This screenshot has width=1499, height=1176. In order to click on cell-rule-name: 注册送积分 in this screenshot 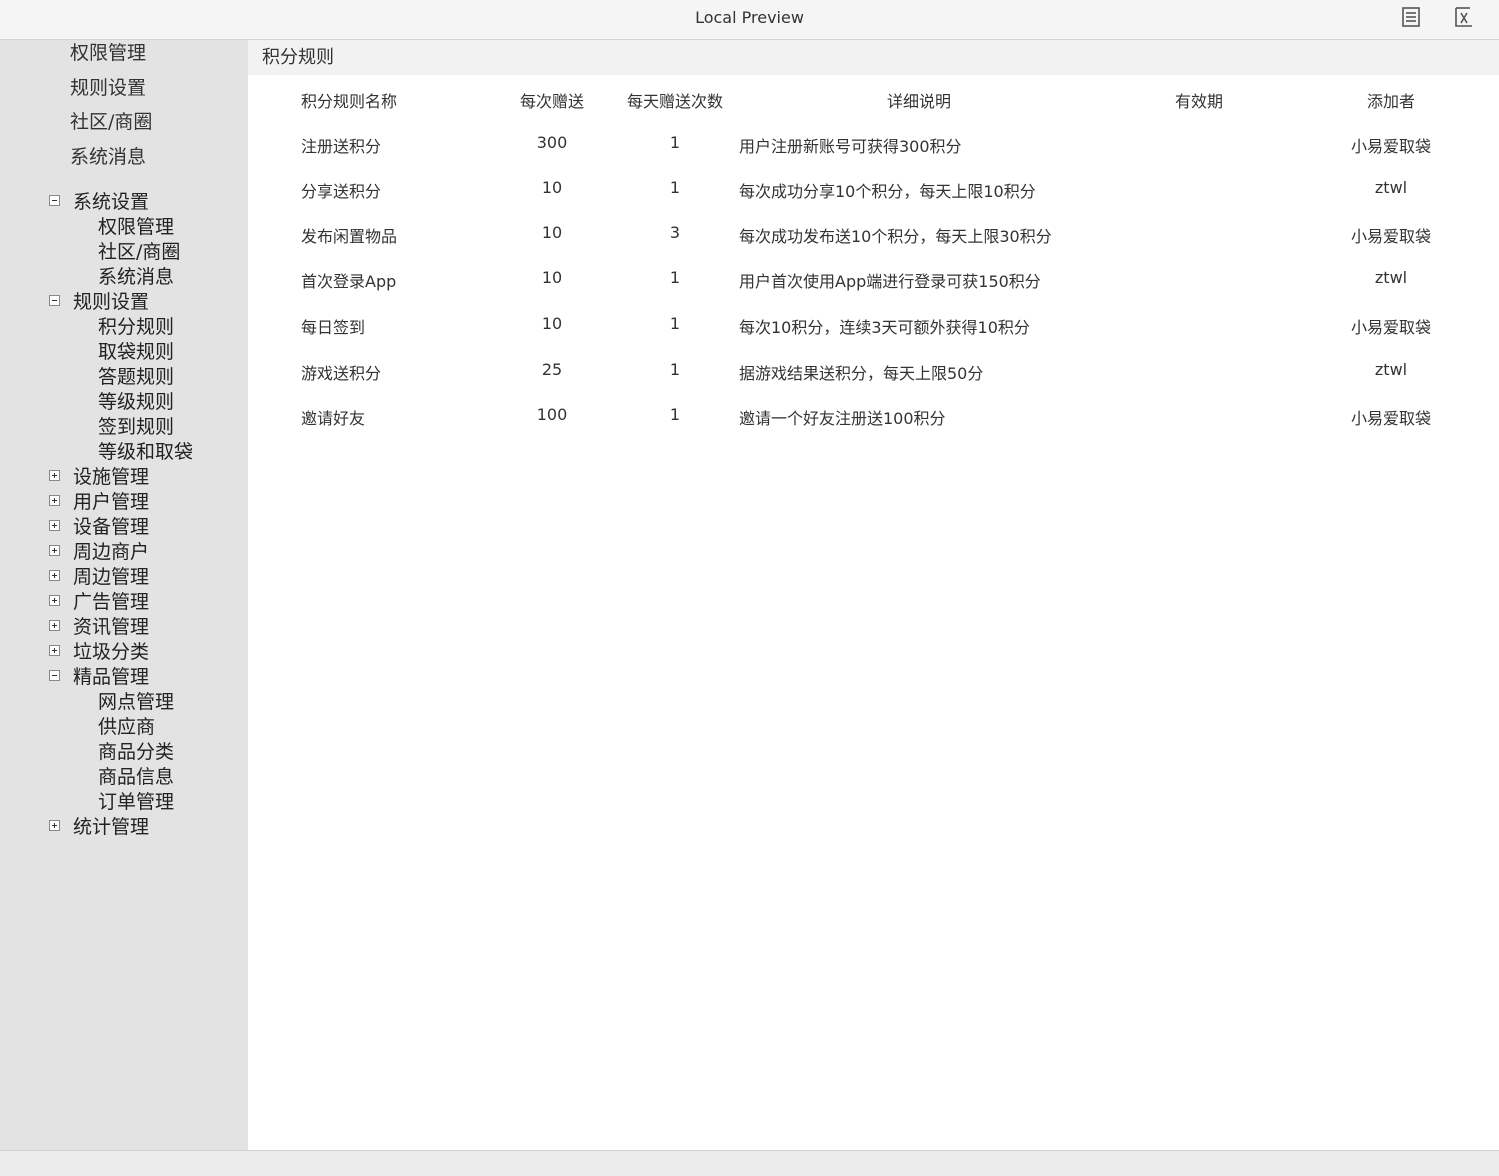, I will do `click(341, 146)`.